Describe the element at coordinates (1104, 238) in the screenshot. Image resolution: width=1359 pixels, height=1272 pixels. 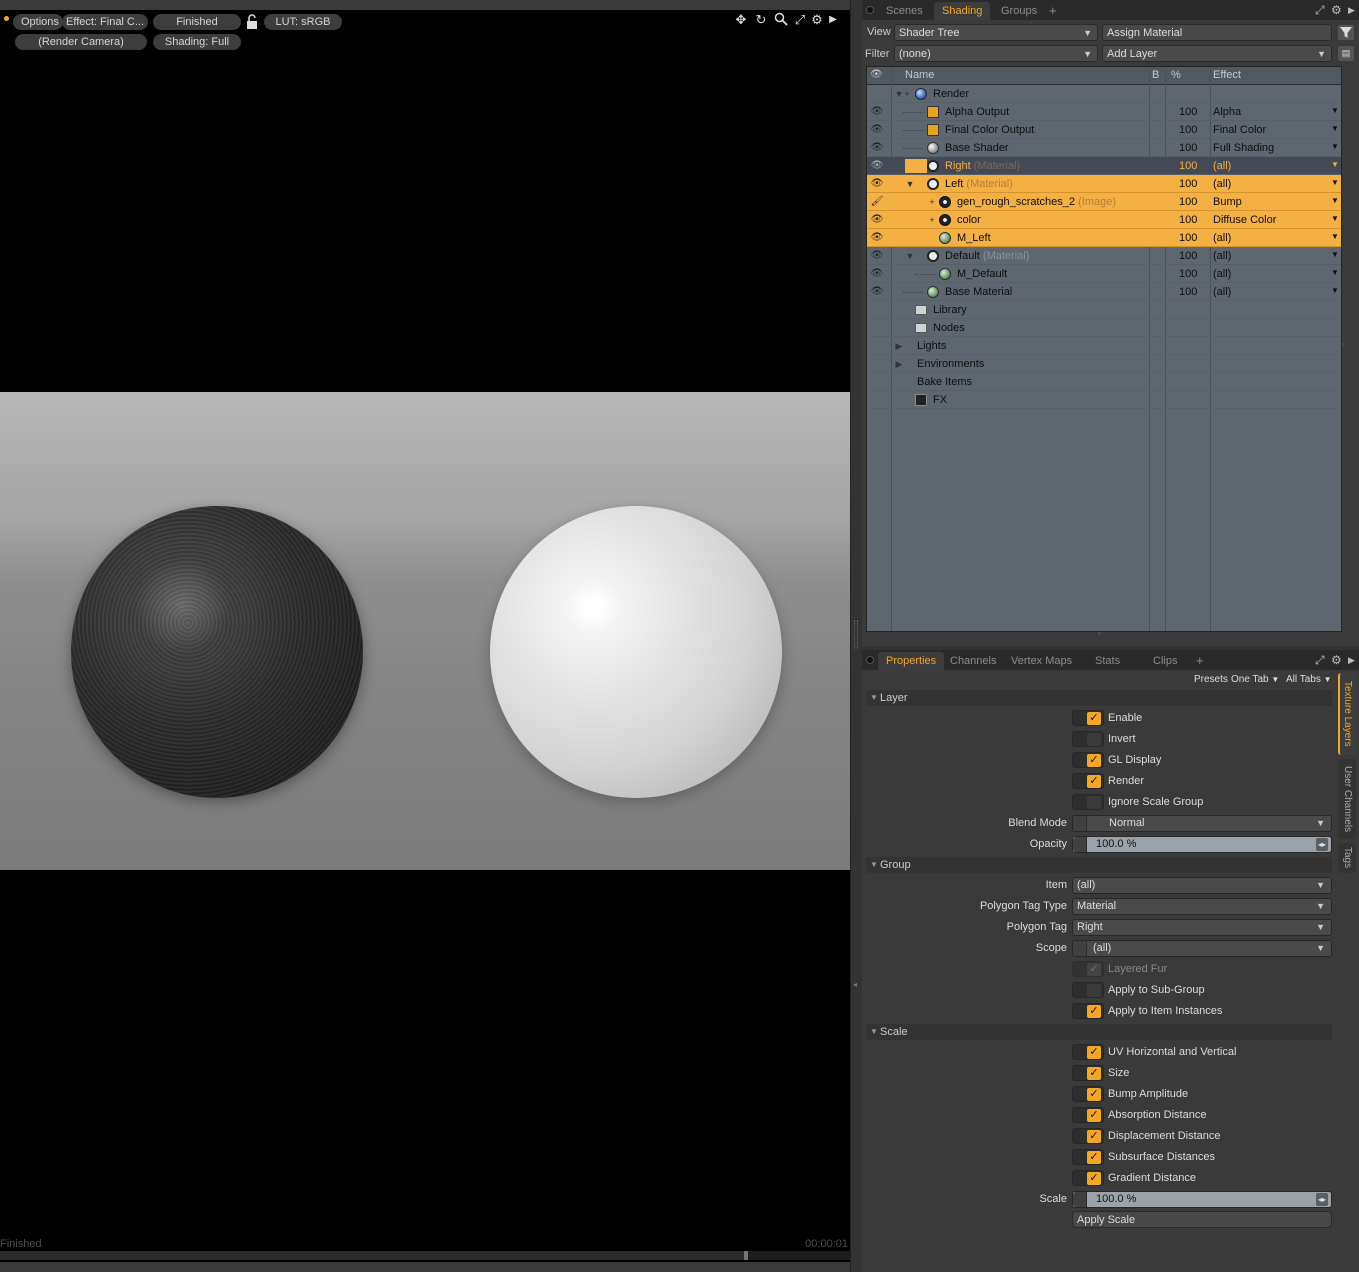
I see `tree-row-m-left: 👁 M_Left 100 (all) ▼` at that location.